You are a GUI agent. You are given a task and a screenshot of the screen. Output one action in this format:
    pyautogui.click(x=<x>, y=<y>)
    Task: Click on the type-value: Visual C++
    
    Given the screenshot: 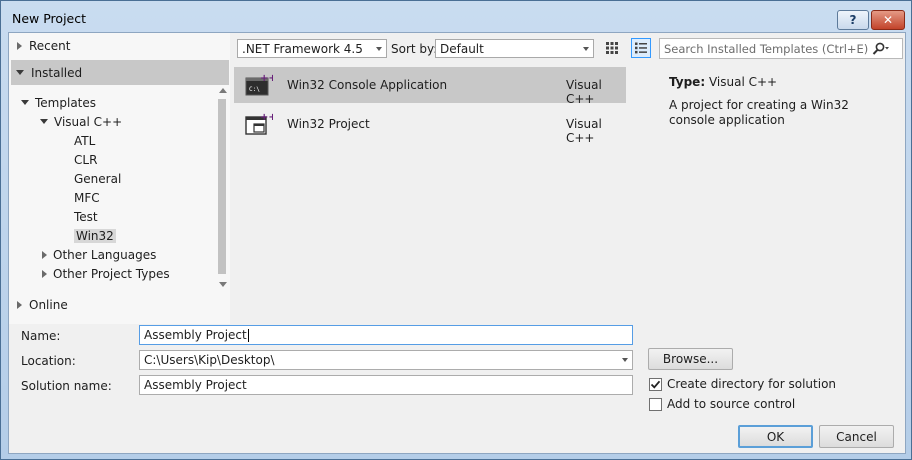 What is the action you would take?
    pyautogui.click(x=743, y=82)
    